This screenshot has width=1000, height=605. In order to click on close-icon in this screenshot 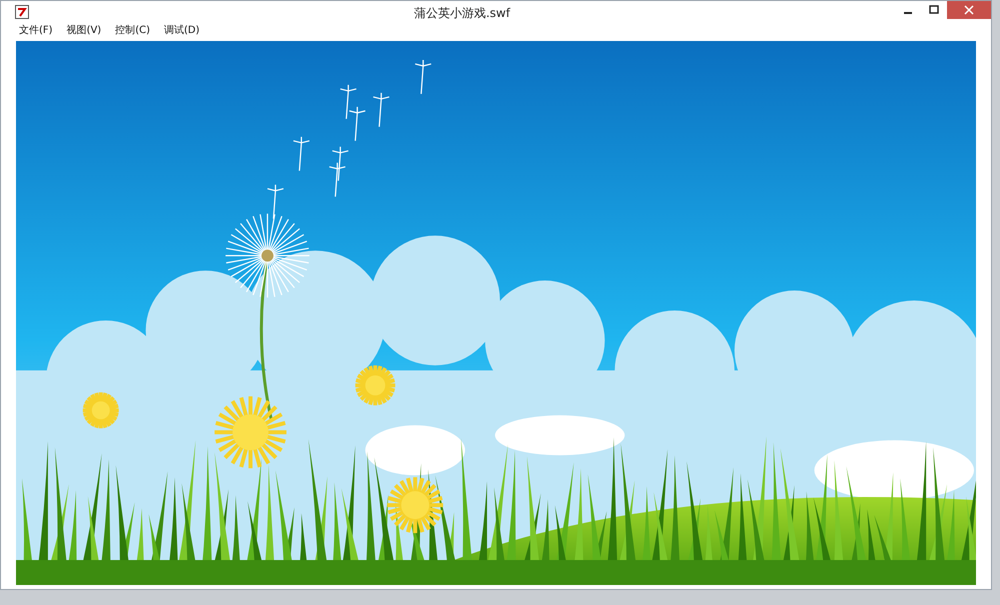, I will do `click(969, 10)`.